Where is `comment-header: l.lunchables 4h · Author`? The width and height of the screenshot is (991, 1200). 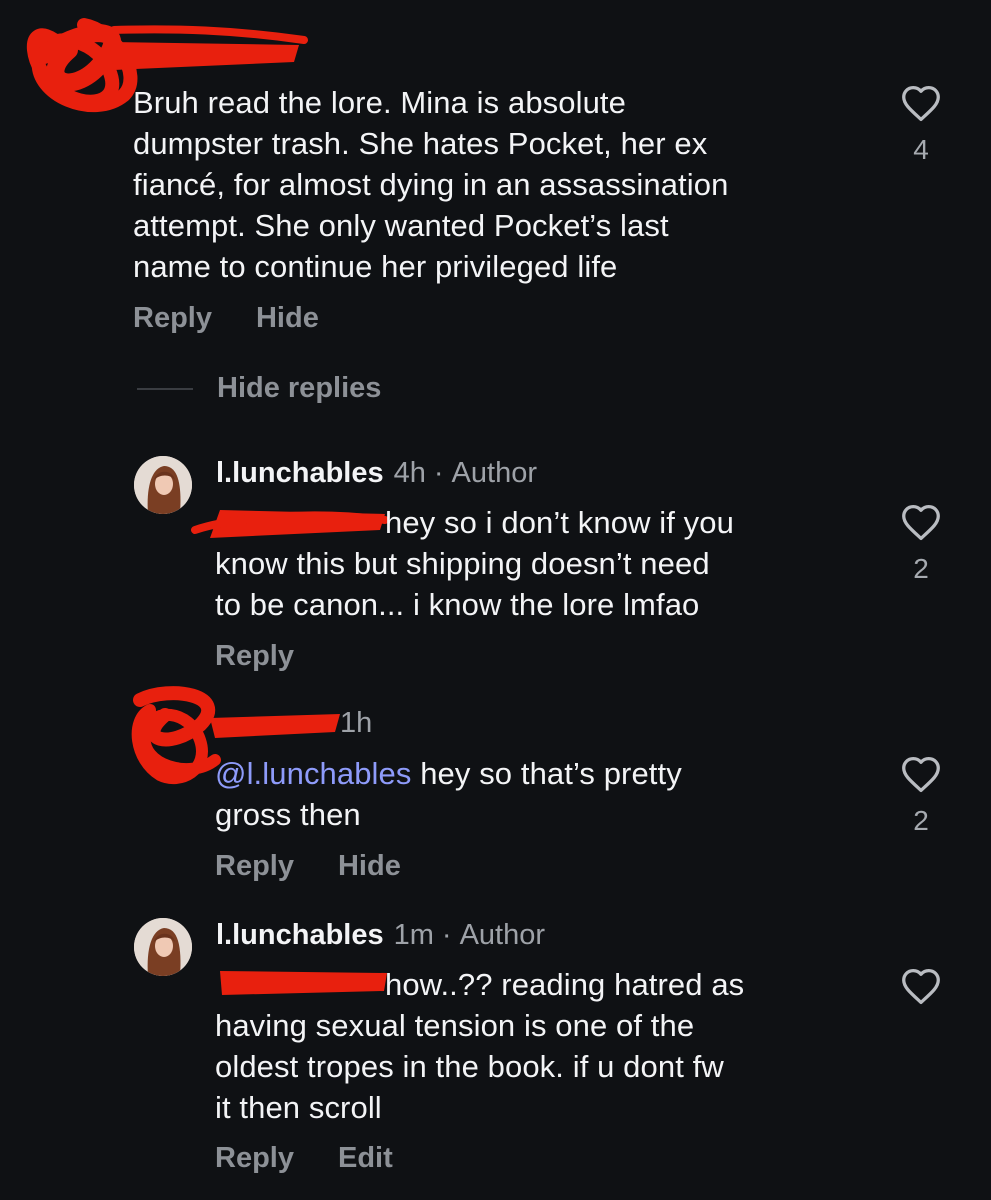 comment-header: l.lunchables 4h · Author is located at coordinates (376, 473).